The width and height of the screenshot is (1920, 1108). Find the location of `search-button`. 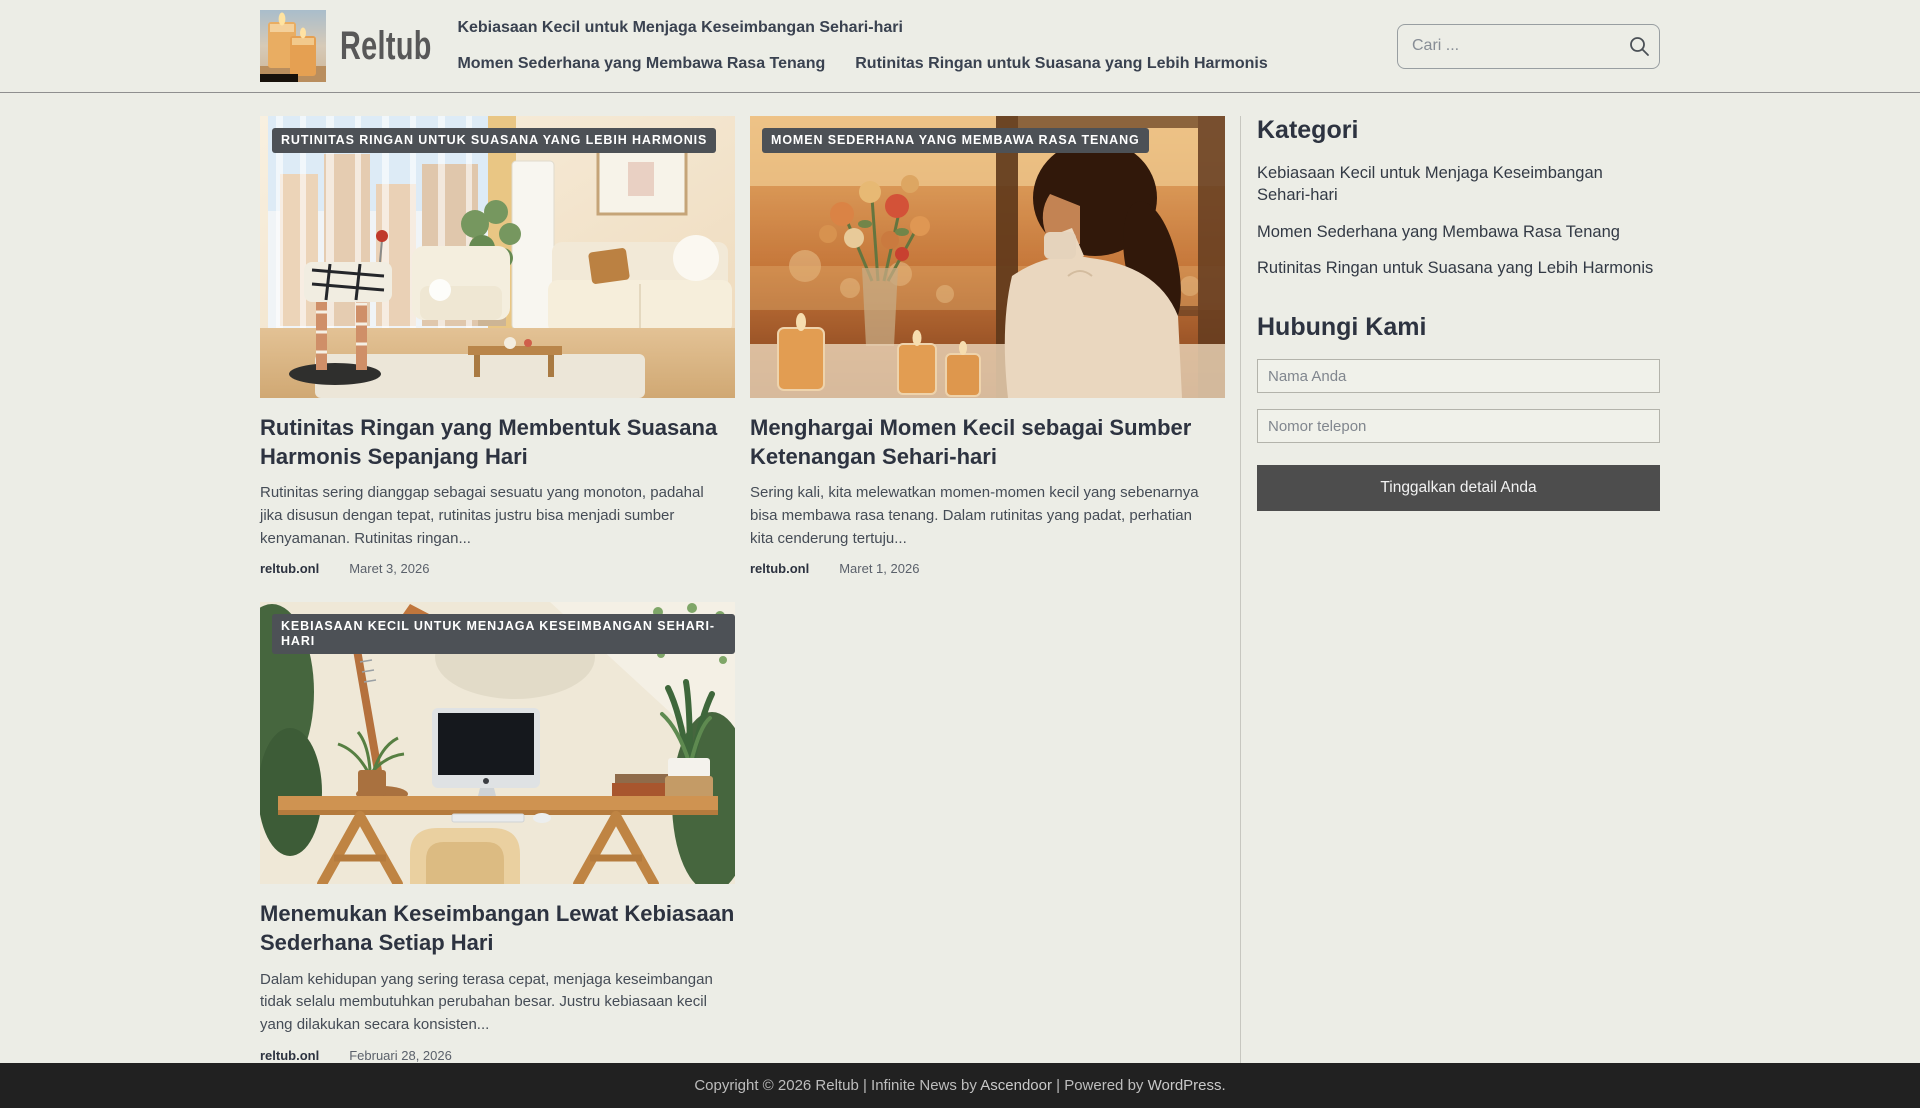

search-button is located at coordinates (1639, 47).